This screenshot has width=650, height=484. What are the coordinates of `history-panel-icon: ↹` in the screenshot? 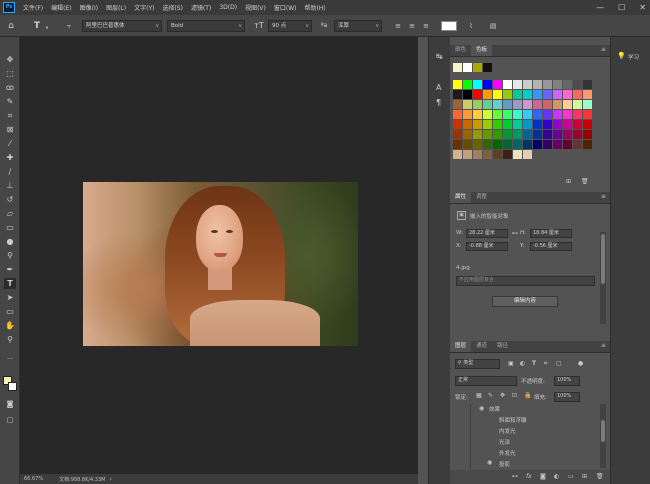 It's located at (439, 57).